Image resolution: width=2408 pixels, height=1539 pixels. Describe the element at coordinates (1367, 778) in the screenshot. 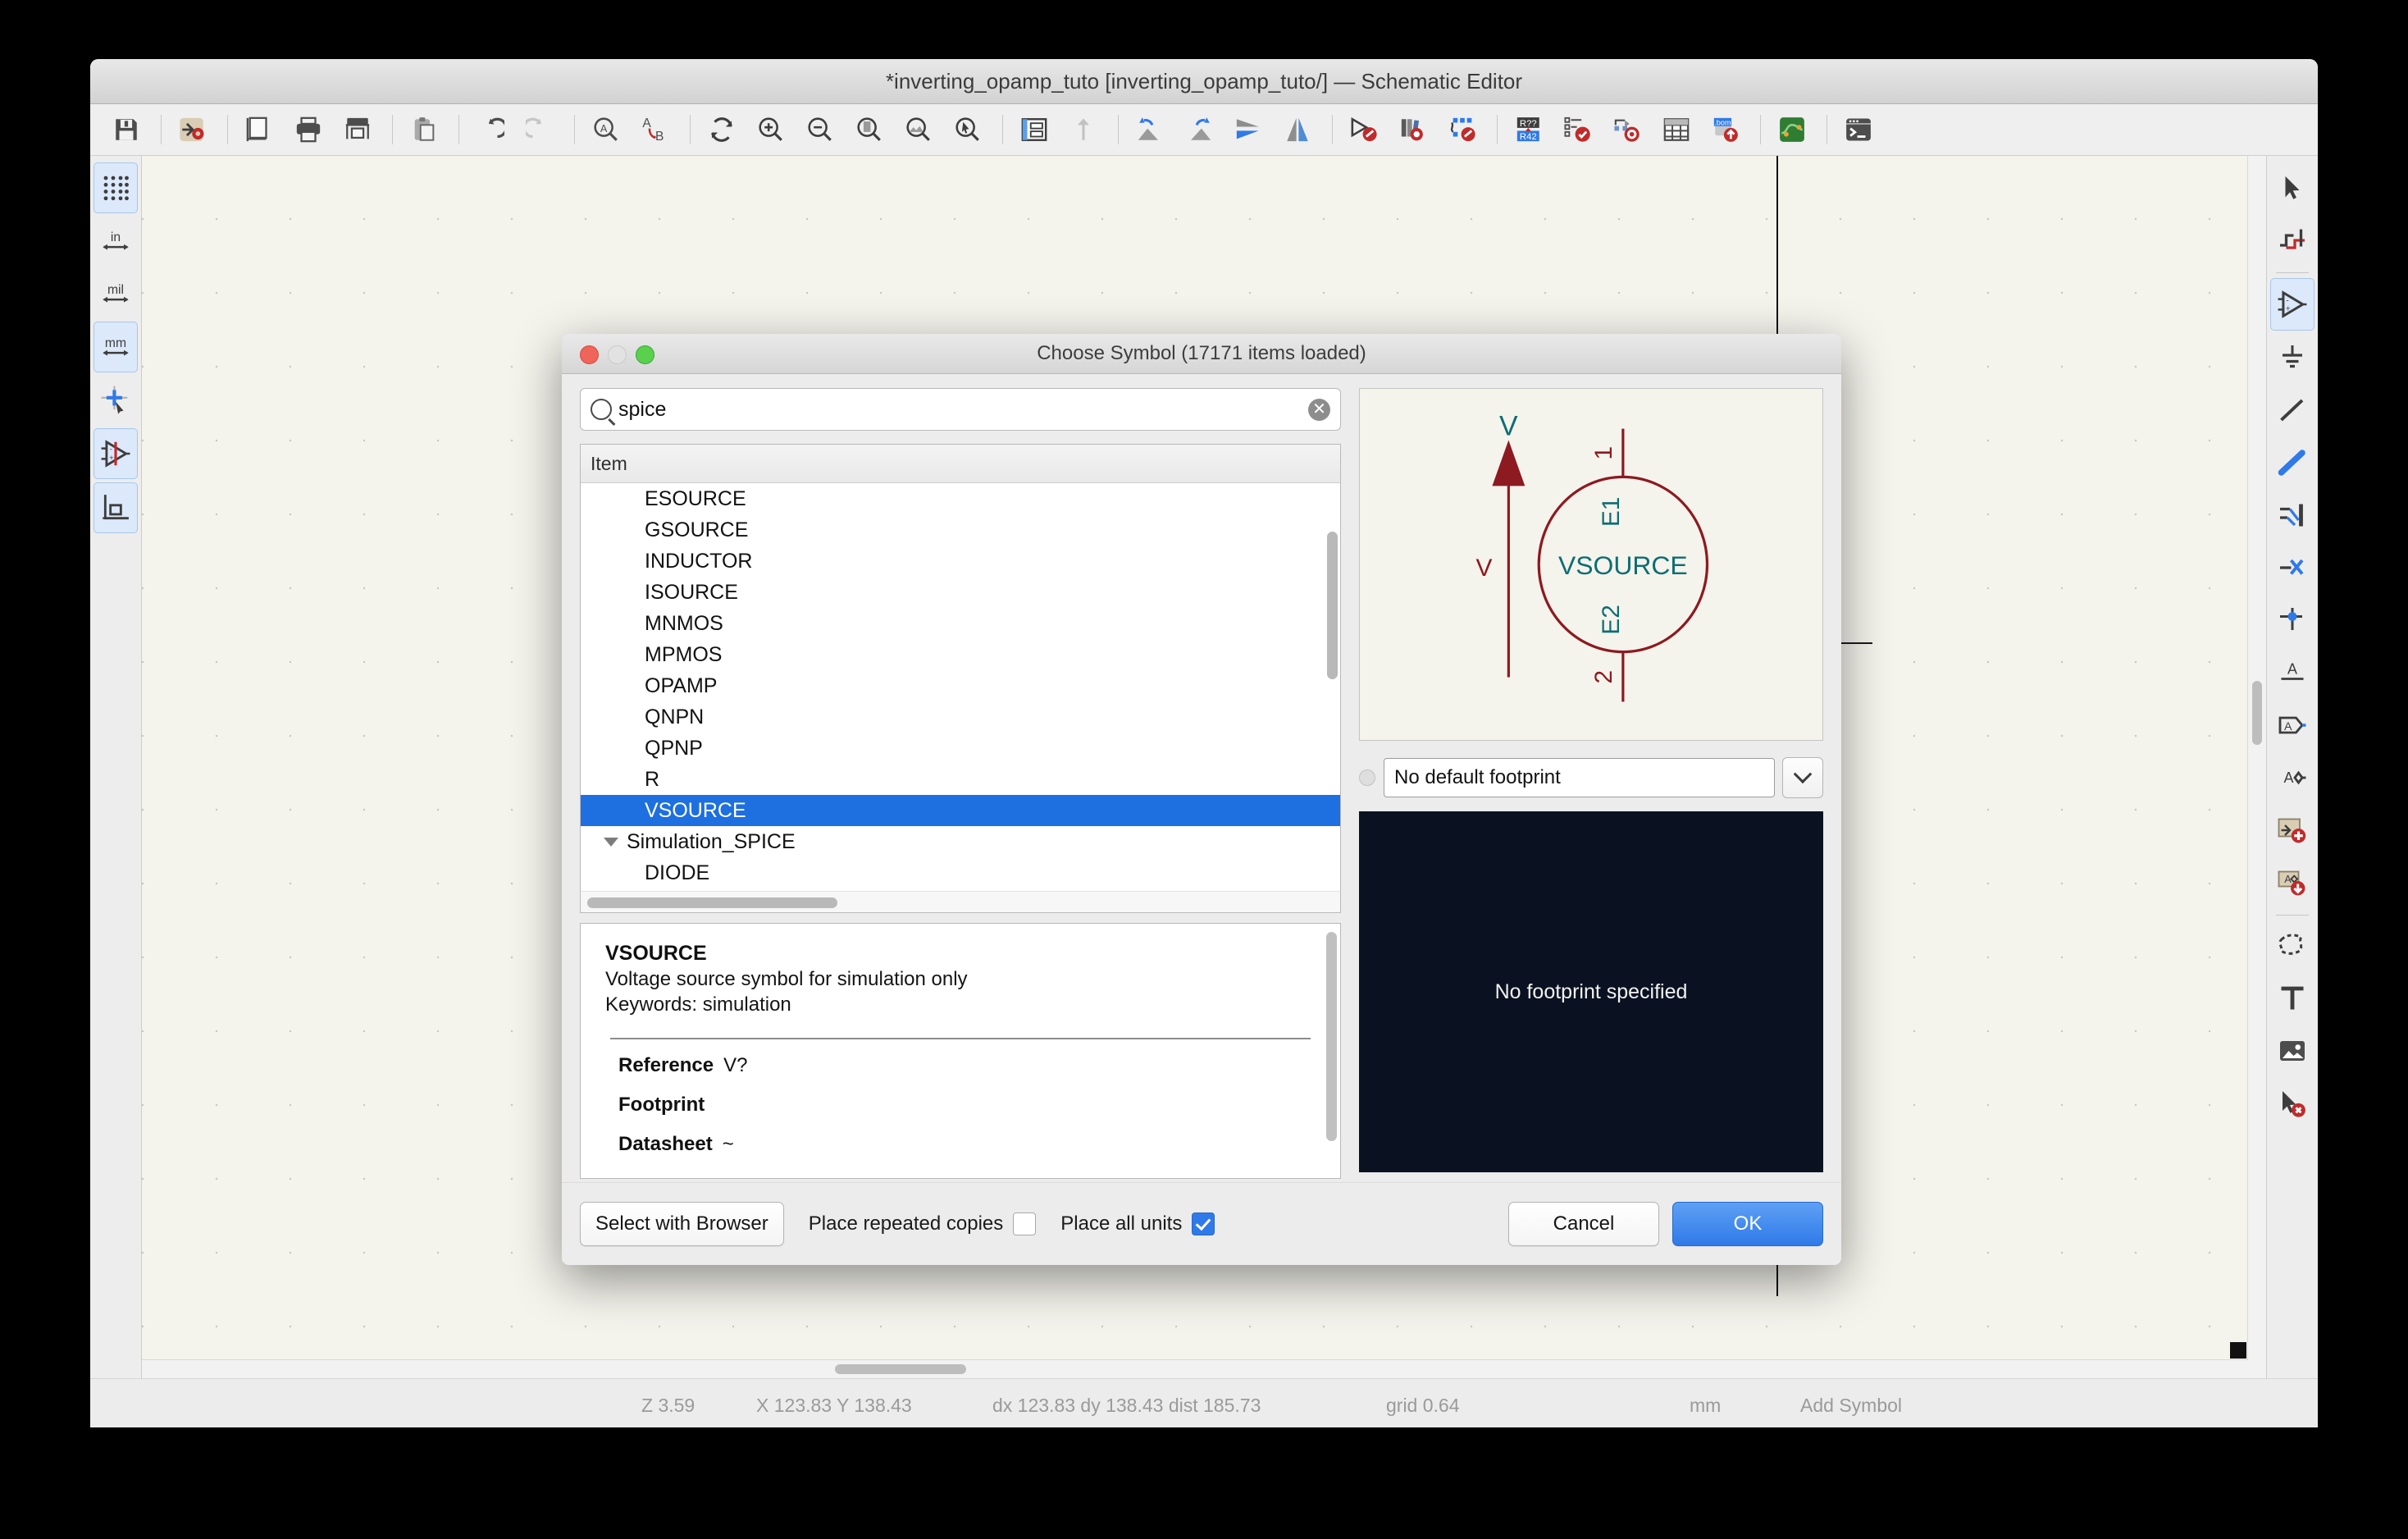

I see `footprint-radio` at that location.